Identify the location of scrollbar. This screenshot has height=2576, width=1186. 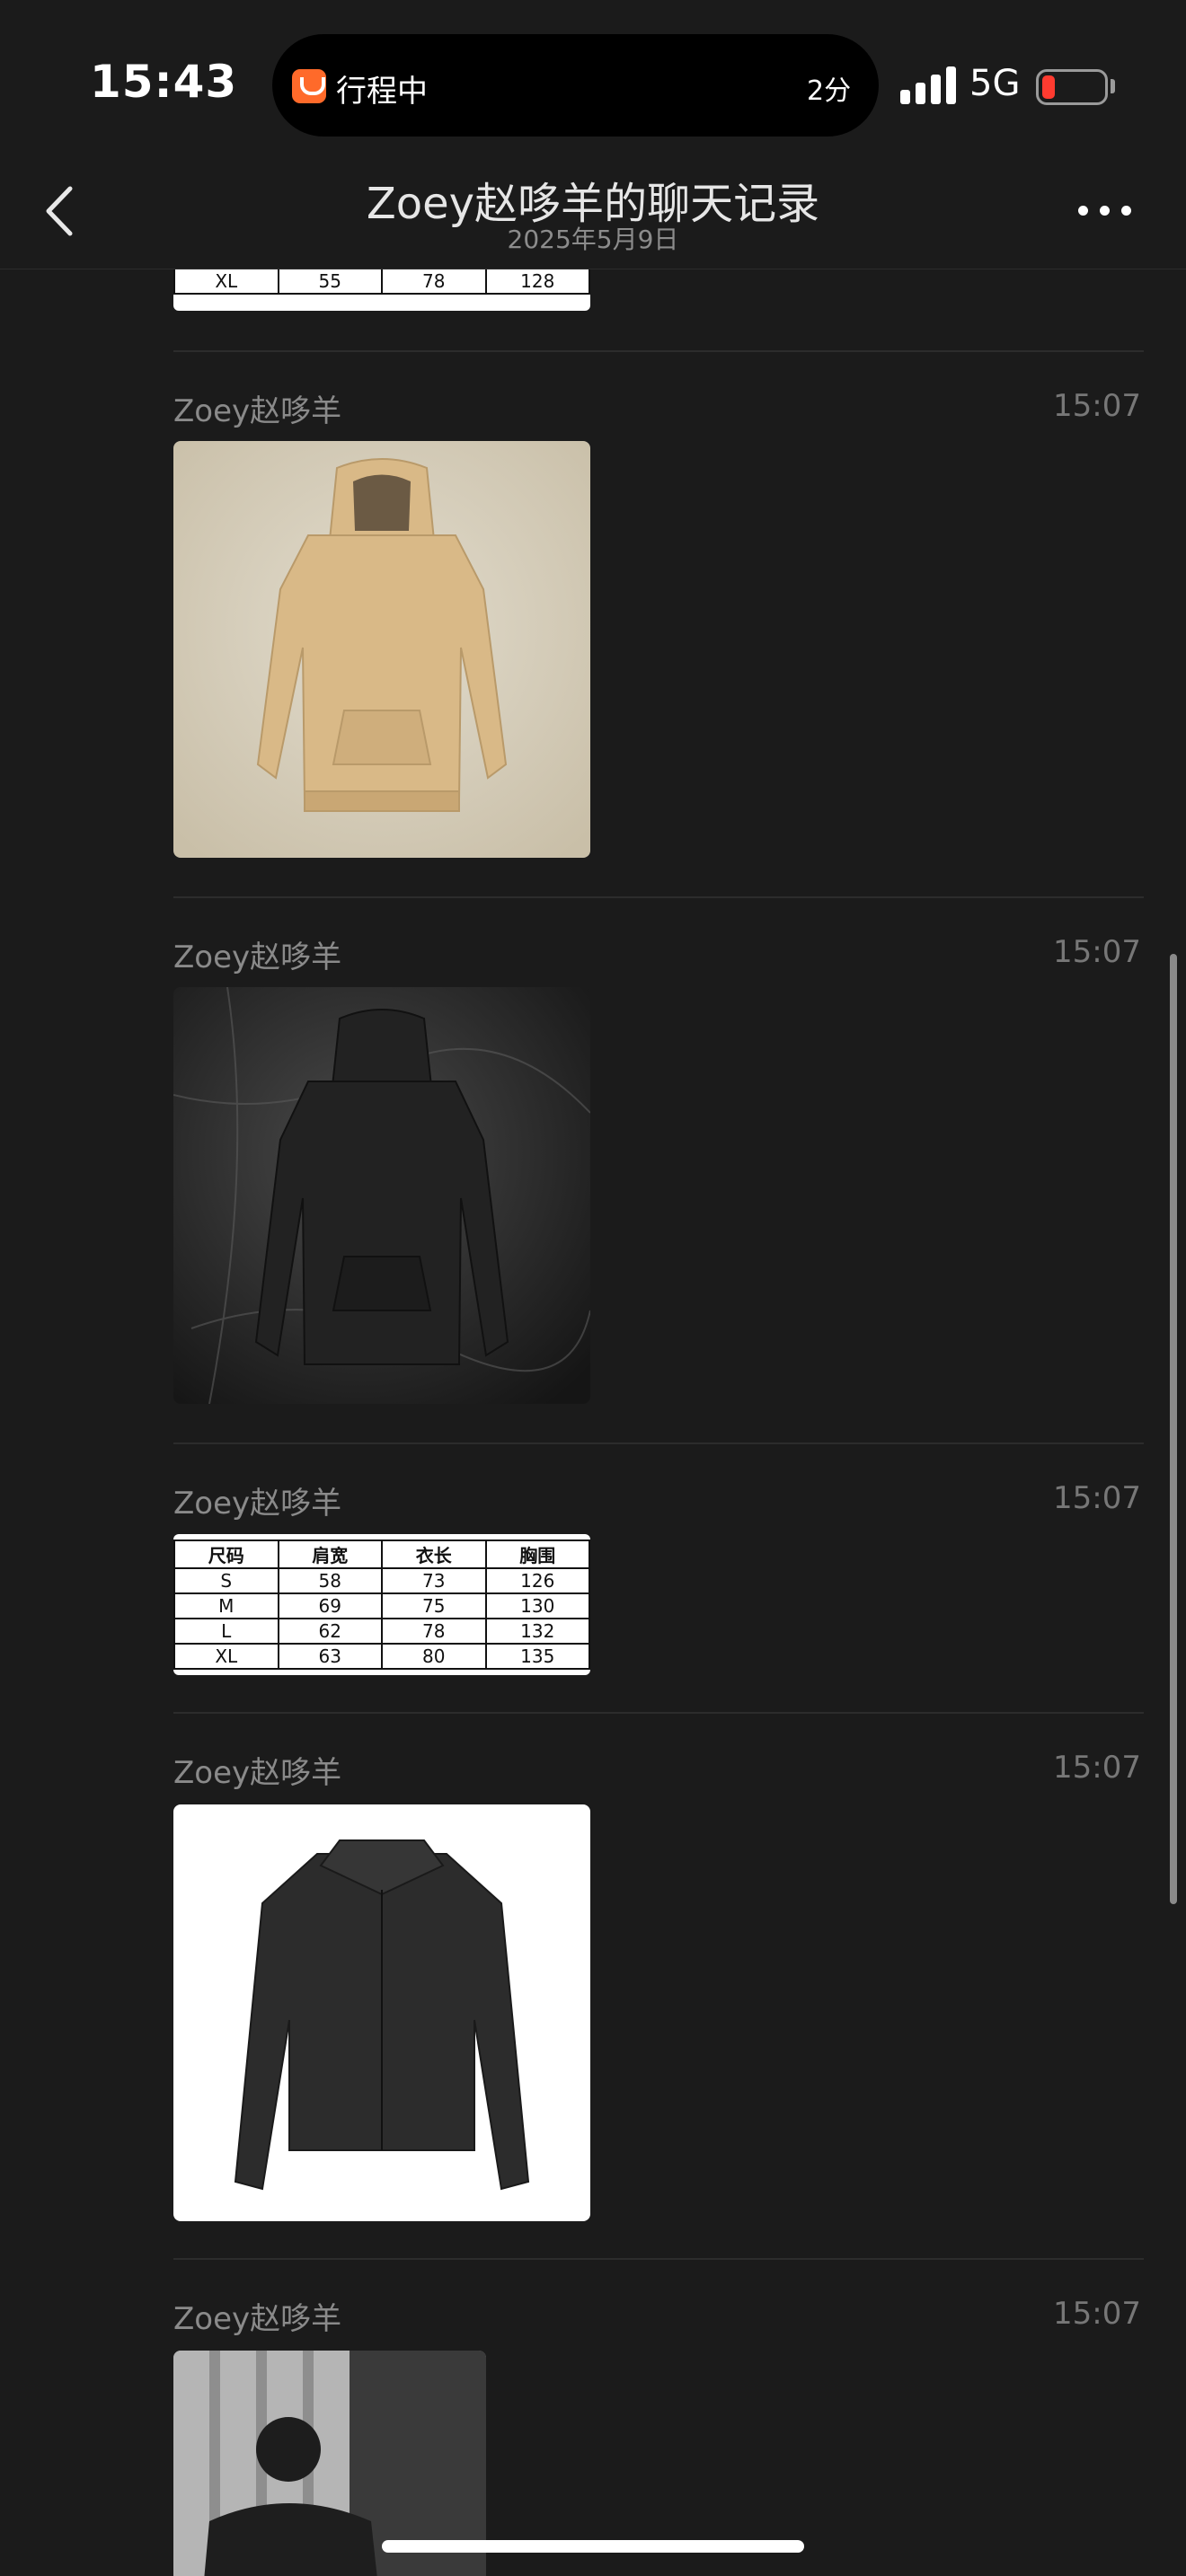
(1173, 1429).